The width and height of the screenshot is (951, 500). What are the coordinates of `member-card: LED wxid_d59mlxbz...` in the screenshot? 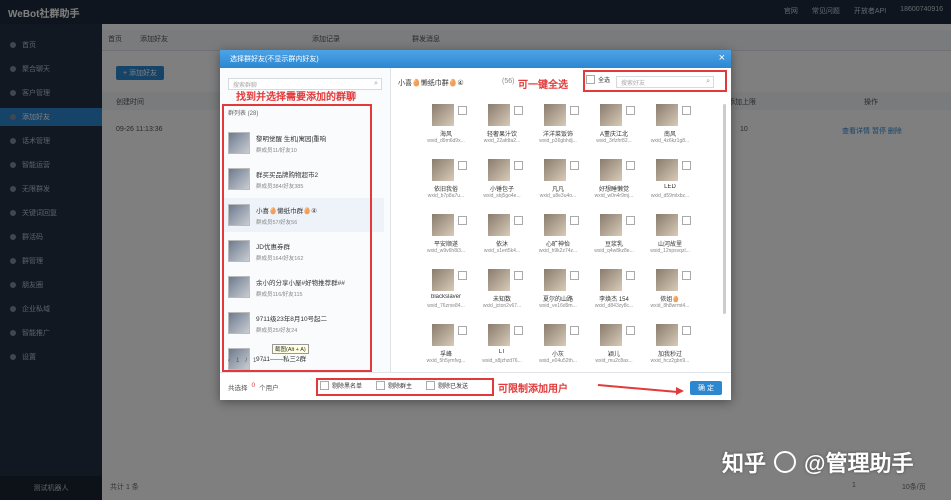 It's located at (670, 184).